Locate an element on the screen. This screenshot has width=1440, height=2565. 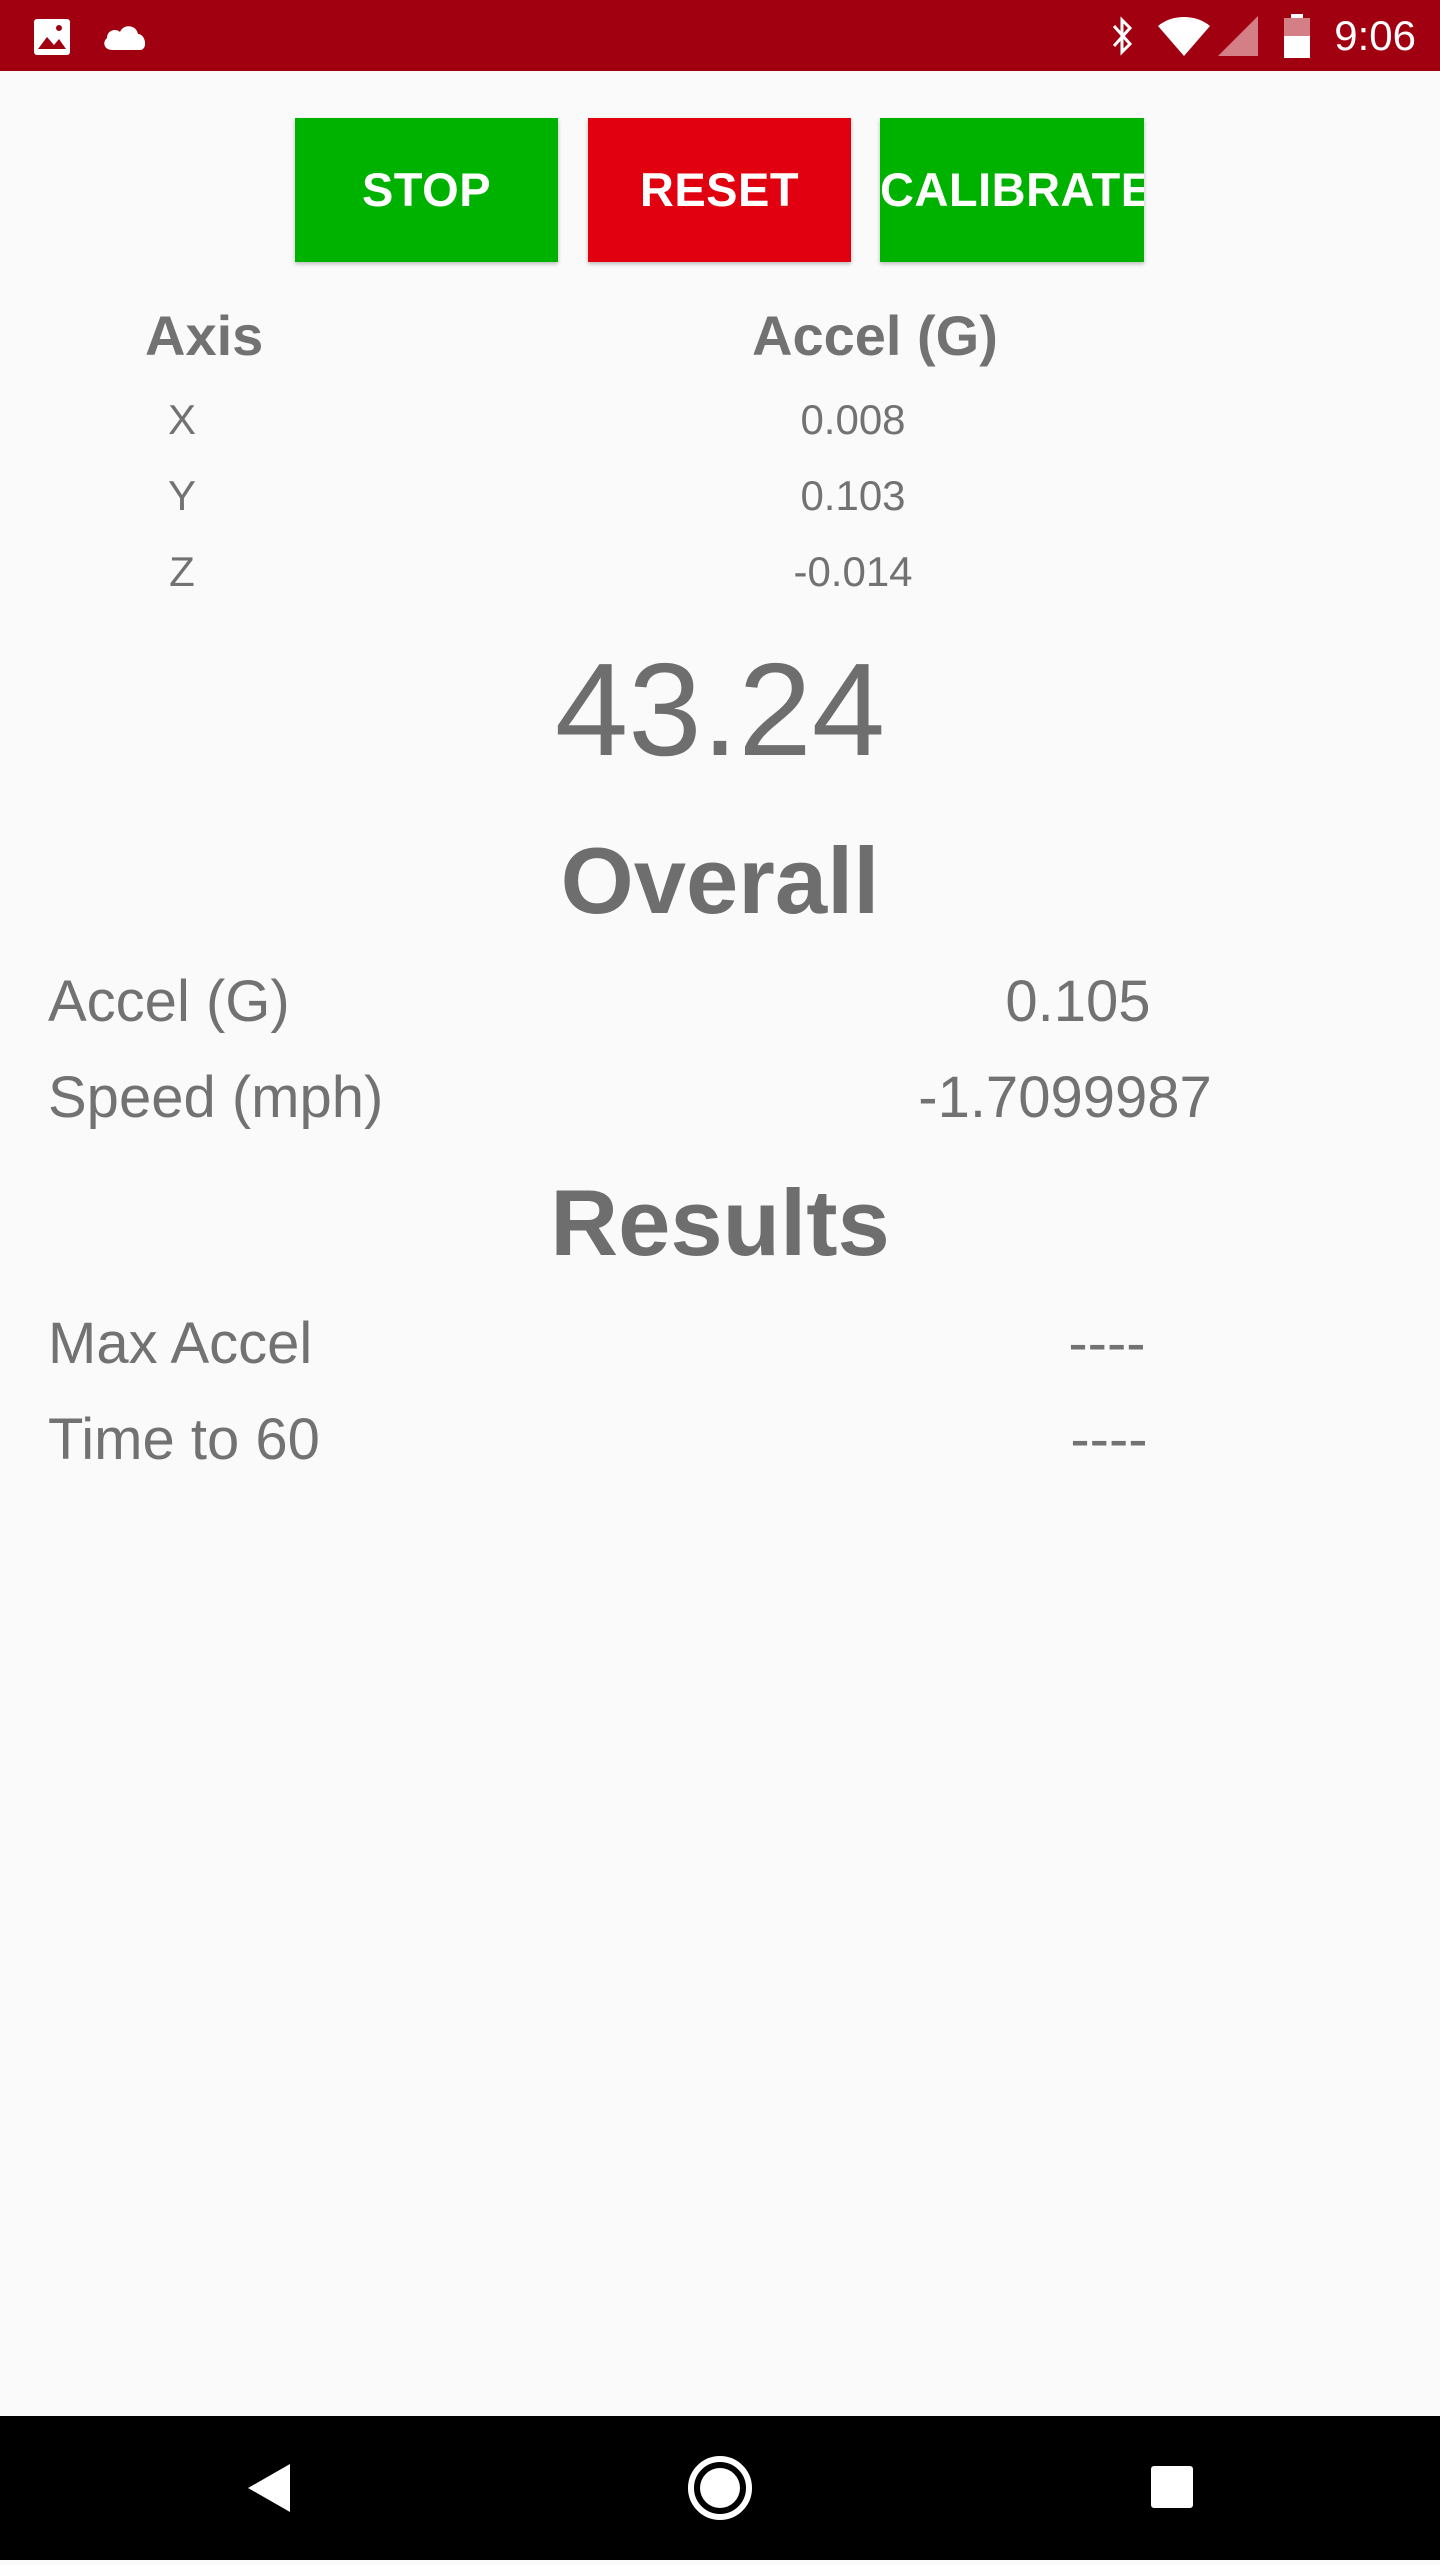
bluetooth-icon is located at coordinates (1122, 36).